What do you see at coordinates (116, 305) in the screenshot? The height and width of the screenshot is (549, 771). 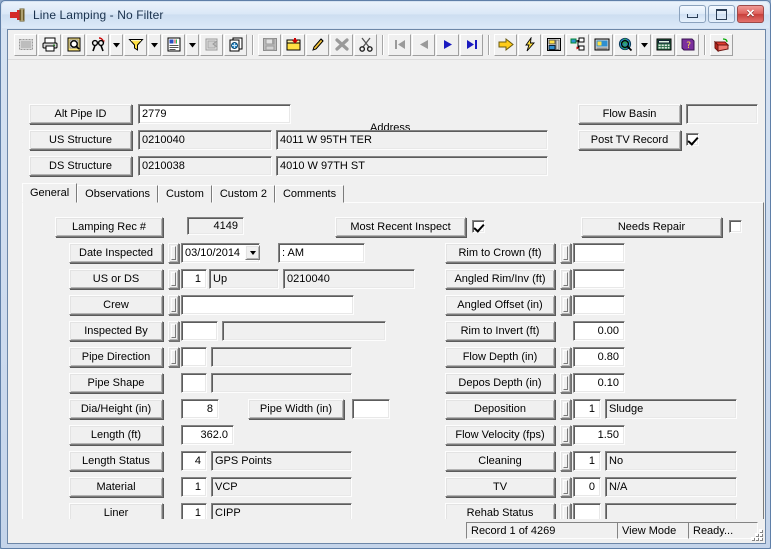 I see `crew-button: Crew` at bounding box center [116, 305].